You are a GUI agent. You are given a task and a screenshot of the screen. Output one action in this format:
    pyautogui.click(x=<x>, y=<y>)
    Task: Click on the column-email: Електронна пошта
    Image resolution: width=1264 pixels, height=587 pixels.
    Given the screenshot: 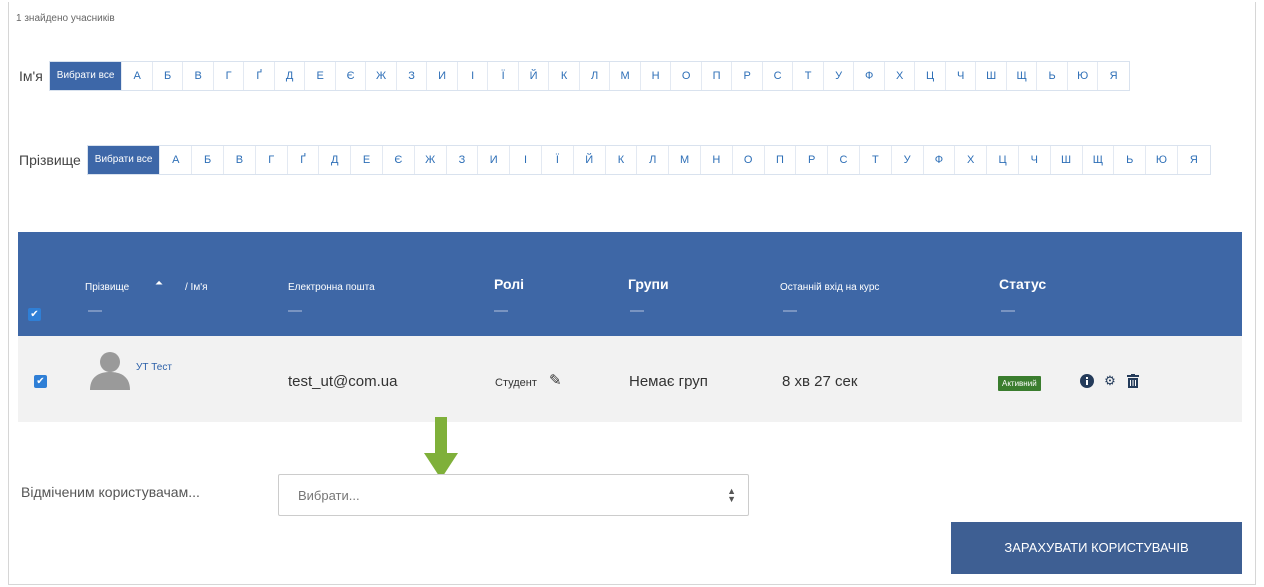 What is the action you would take?
    pyautogui.click(x=331, y=287)
    